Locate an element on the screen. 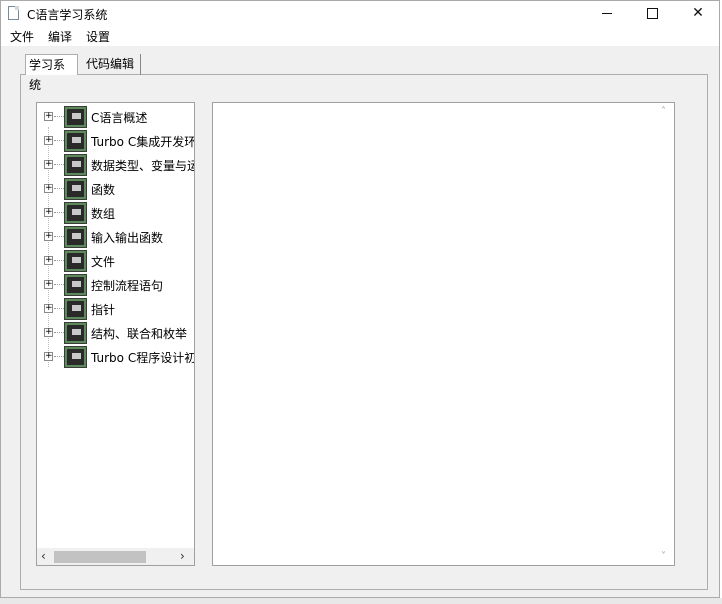 The width and height of the screenshot is (722, 604). scroll-right-icon: › is located at coordinates (182, 556).